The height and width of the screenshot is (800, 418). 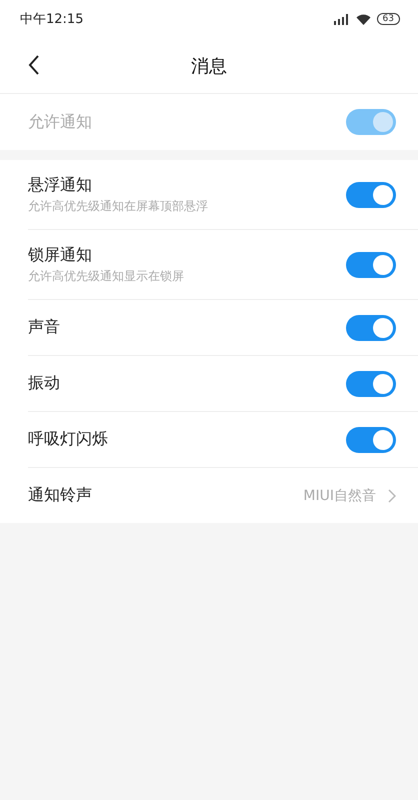 I want to click on page-title: 消息, so click(x=209, y=66).